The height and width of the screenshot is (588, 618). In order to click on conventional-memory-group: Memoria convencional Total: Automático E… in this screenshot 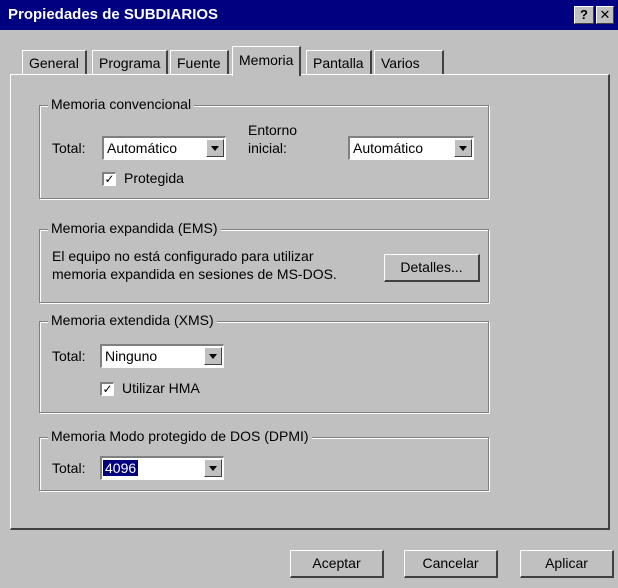, I will do `click(264, 147)`.